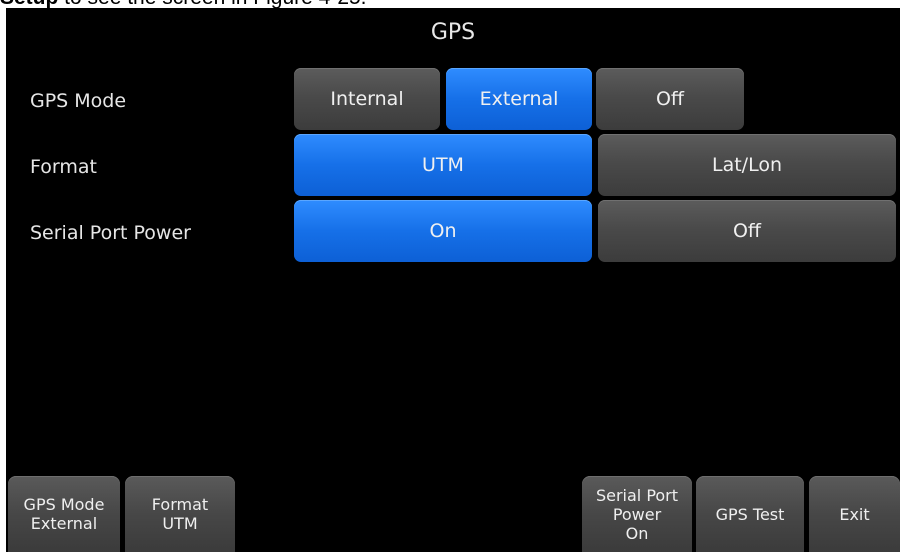 The image size is (906, 552). I want to click on gps-mode-external-button: External, so click(519, 99).